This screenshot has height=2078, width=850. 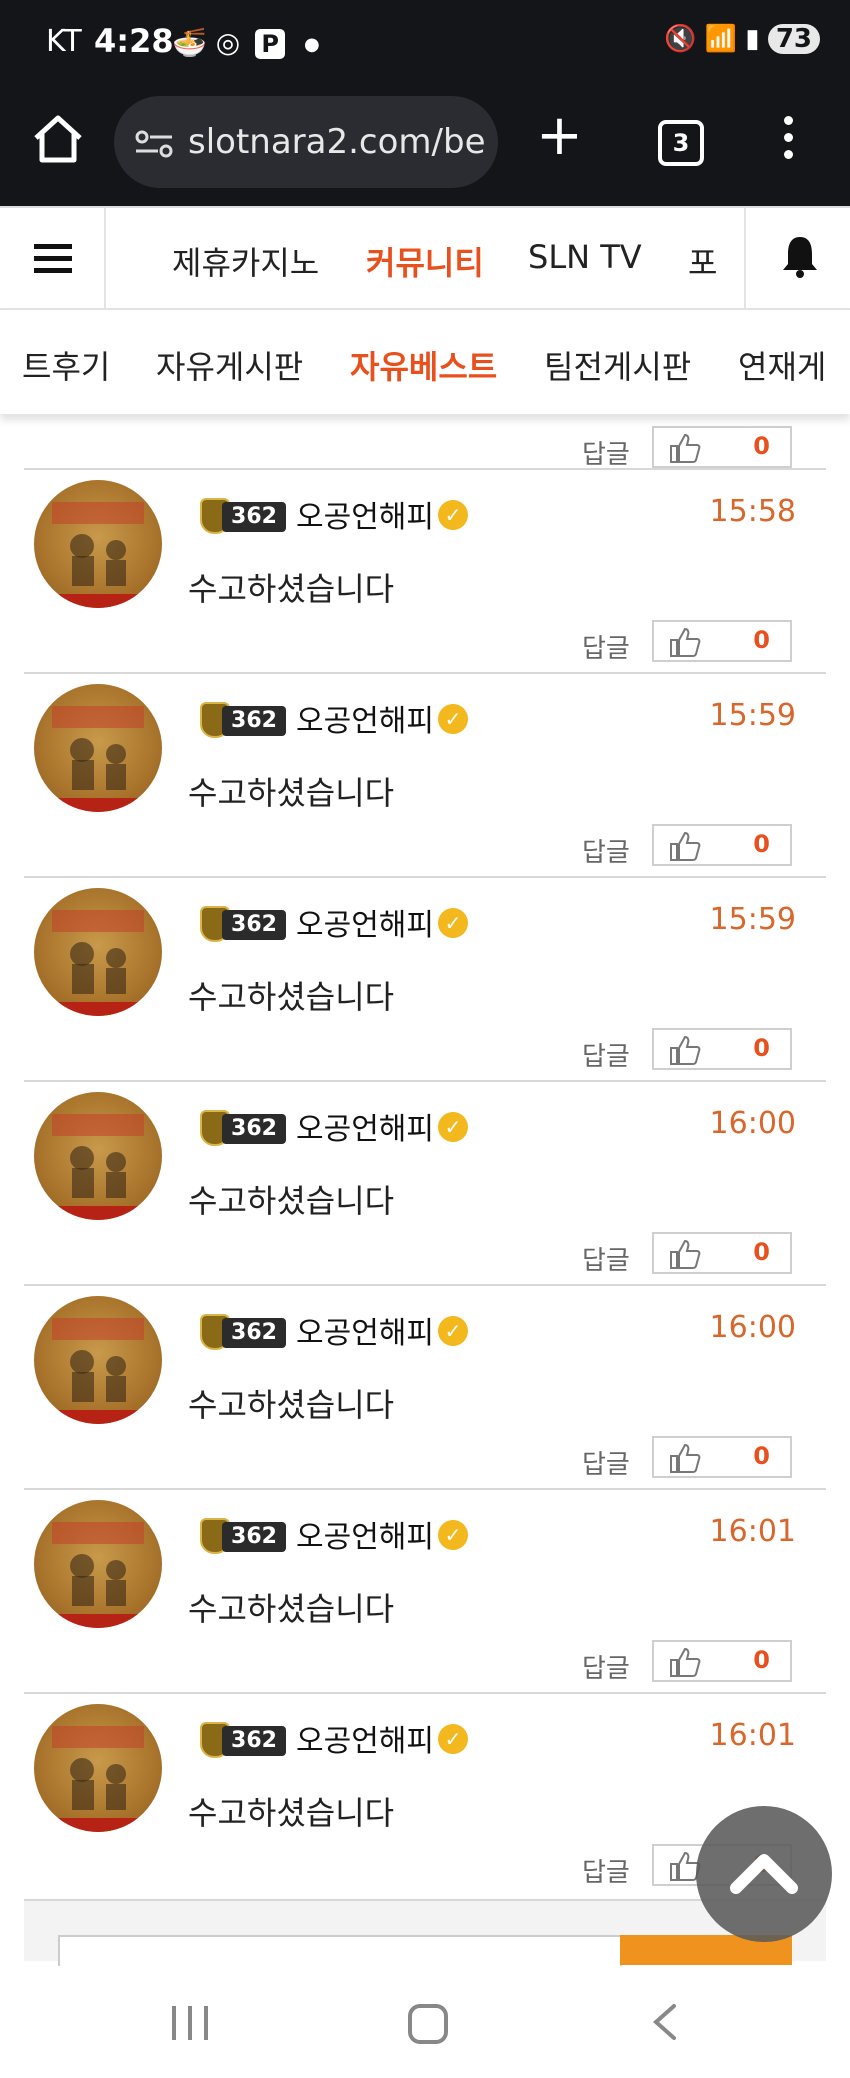 What do you see at coordinates (423, 365) in the screenshot?
I see `subnav-item-free-best: 자유베스트` at bounding box center [423, 365].